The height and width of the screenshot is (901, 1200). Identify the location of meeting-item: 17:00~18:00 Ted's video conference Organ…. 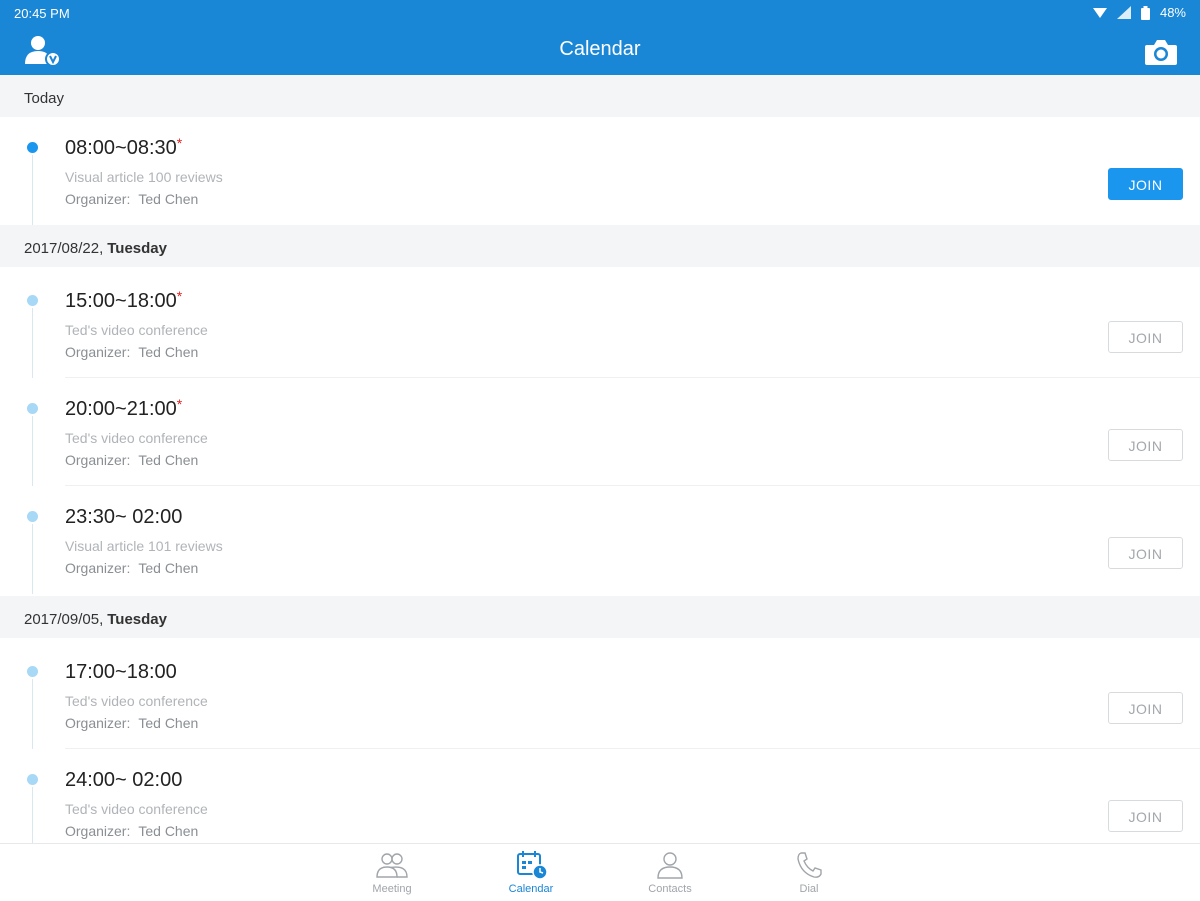
(600, 695).